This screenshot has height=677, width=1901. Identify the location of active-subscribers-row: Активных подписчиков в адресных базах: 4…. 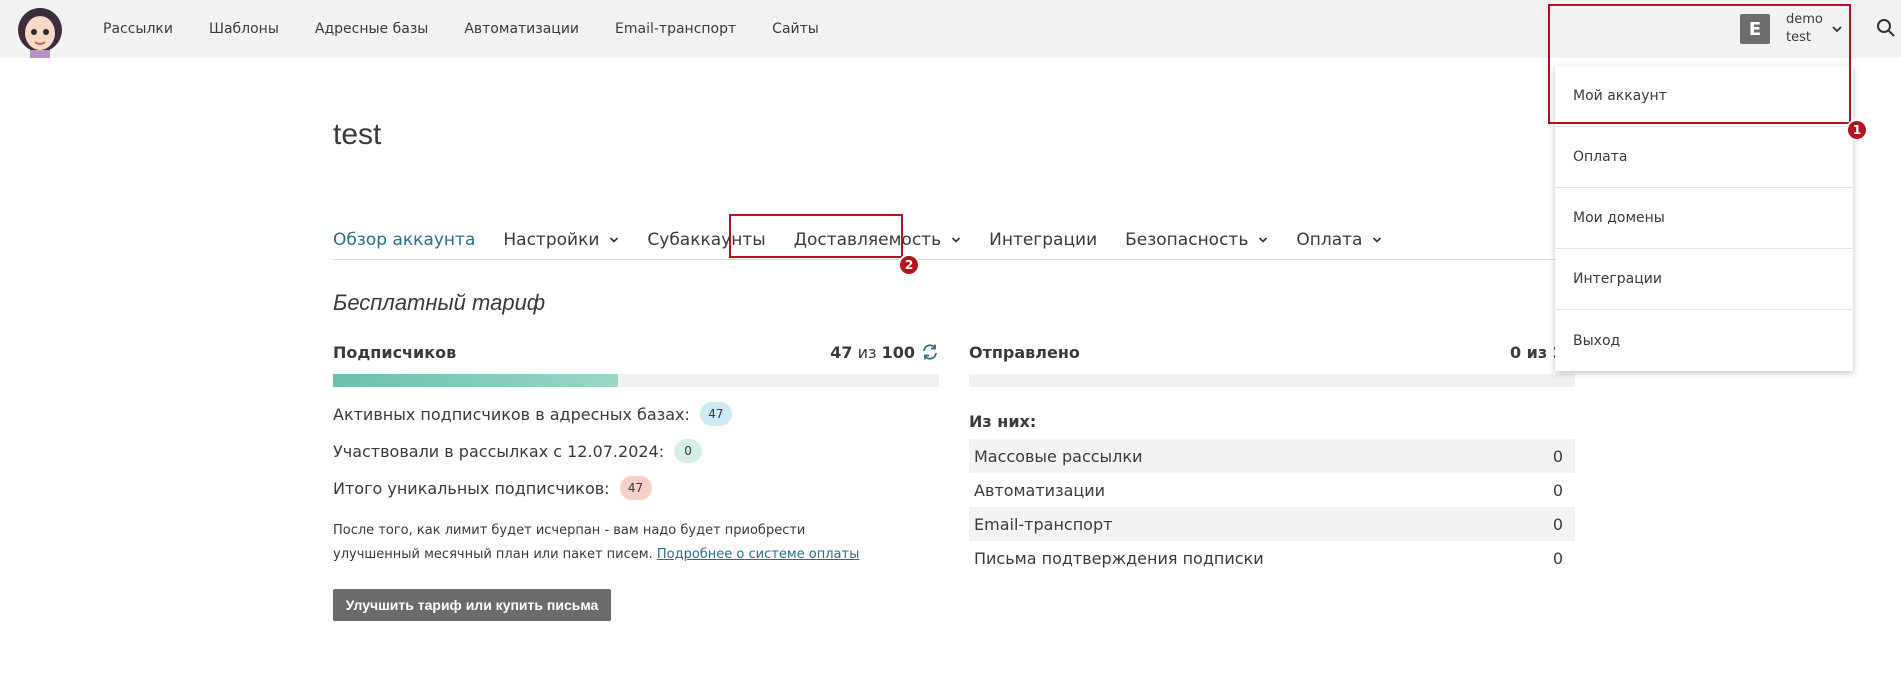
(636, 414).